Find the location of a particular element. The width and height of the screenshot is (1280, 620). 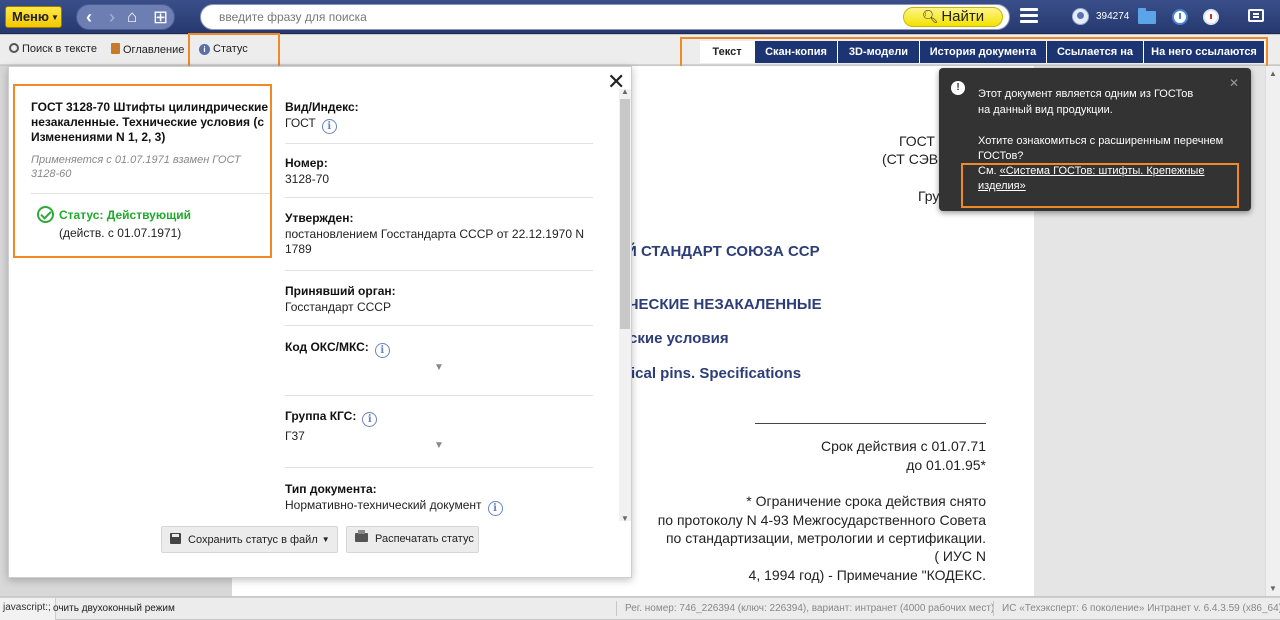

field-label: Утвержден: is located at coordinates (319, 218).